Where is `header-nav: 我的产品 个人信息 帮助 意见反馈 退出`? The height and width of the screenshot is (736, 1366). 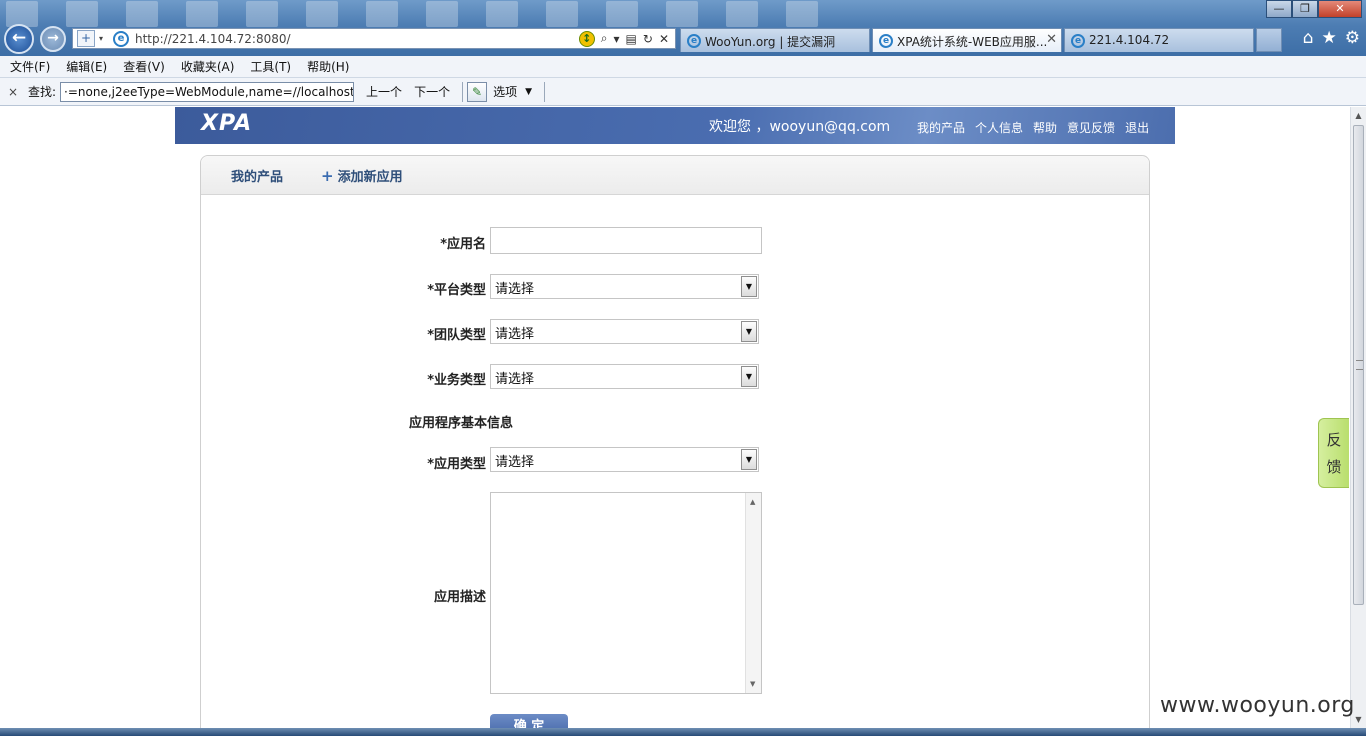
header-nav: 我的产品 个人信息 帮助 意见反馈 退出 is located at coordinates (1033, 127).